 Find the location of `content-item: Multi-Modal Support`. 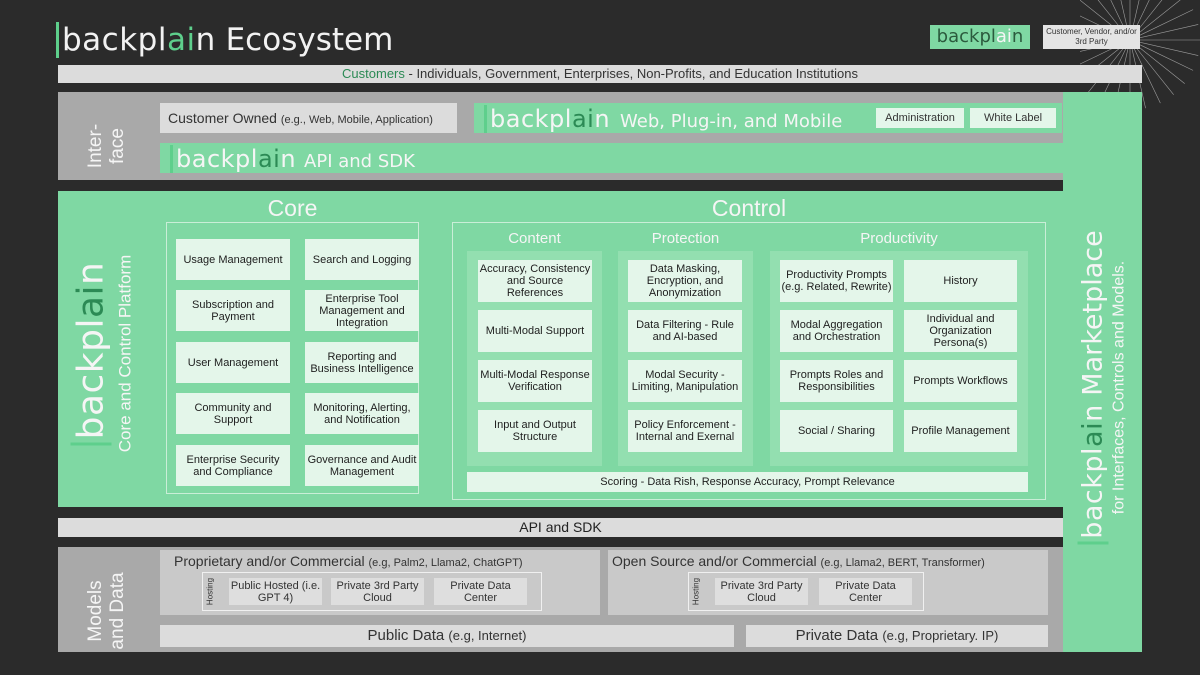

content-item: Multi-Modal Support is located at coordinates (535, 331).